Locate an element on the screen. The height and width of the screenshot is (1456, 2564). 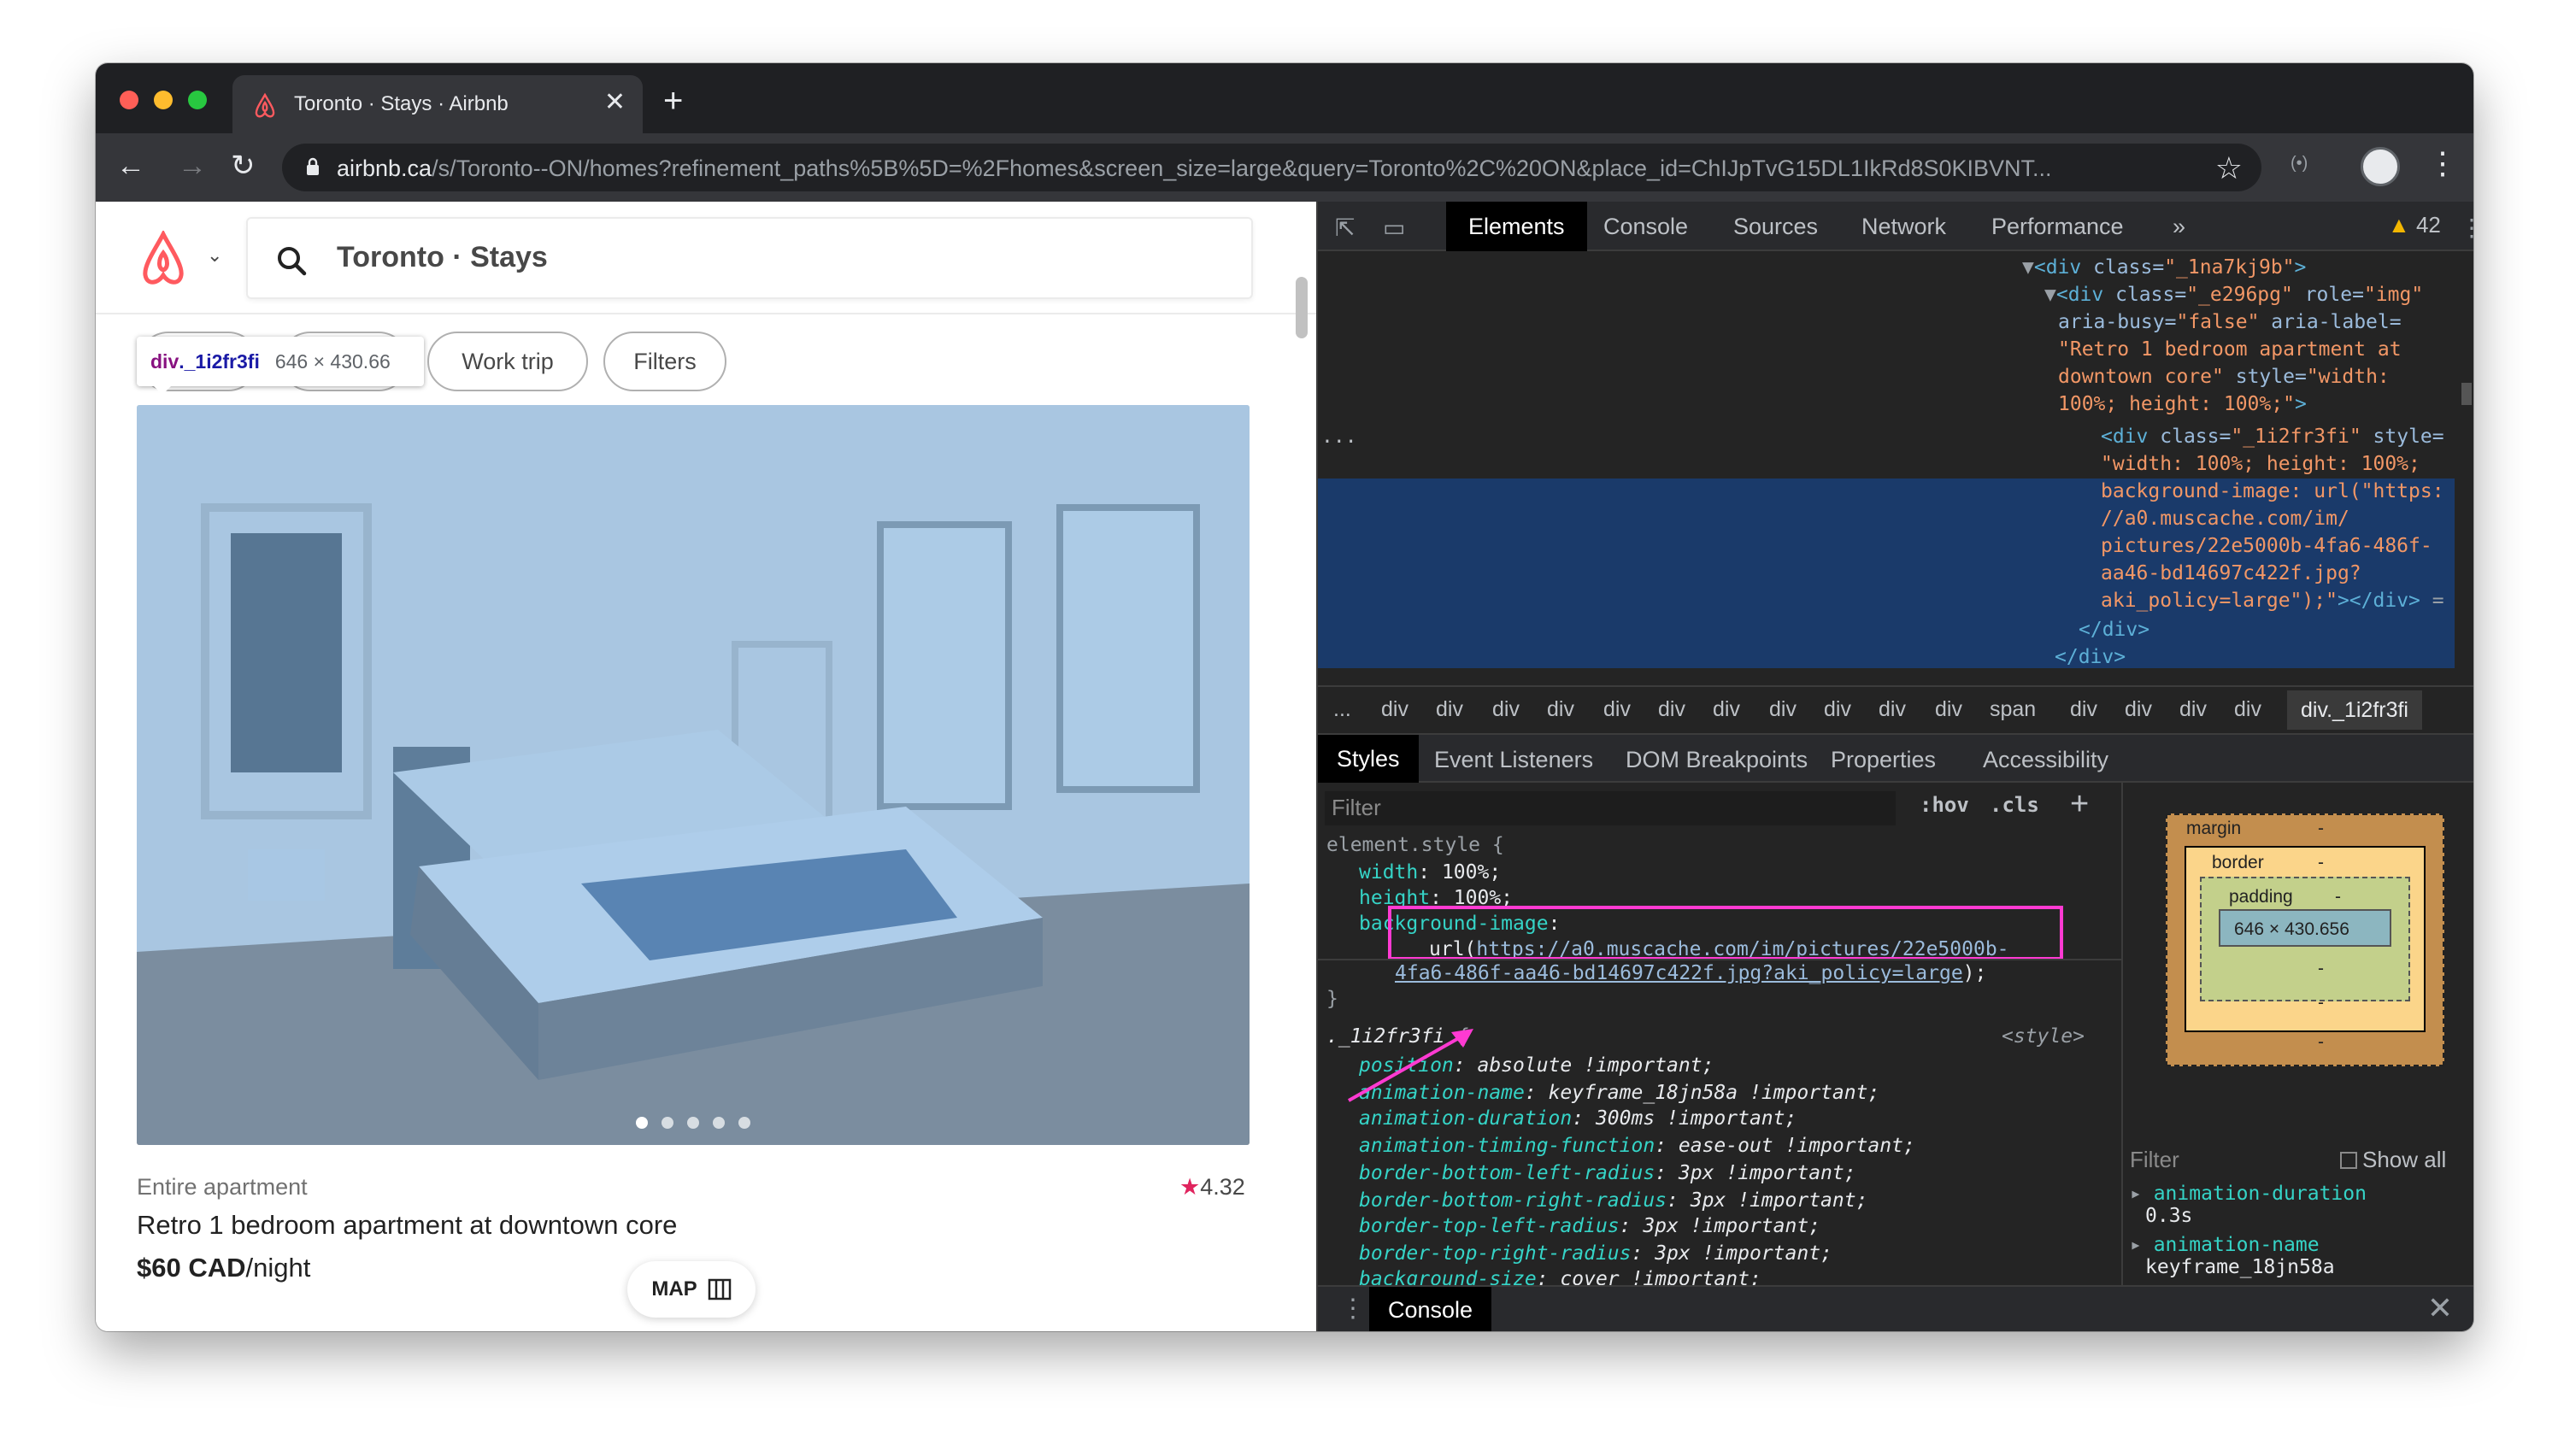
extension-icon: (•) is located at coordinates (2299, 163).